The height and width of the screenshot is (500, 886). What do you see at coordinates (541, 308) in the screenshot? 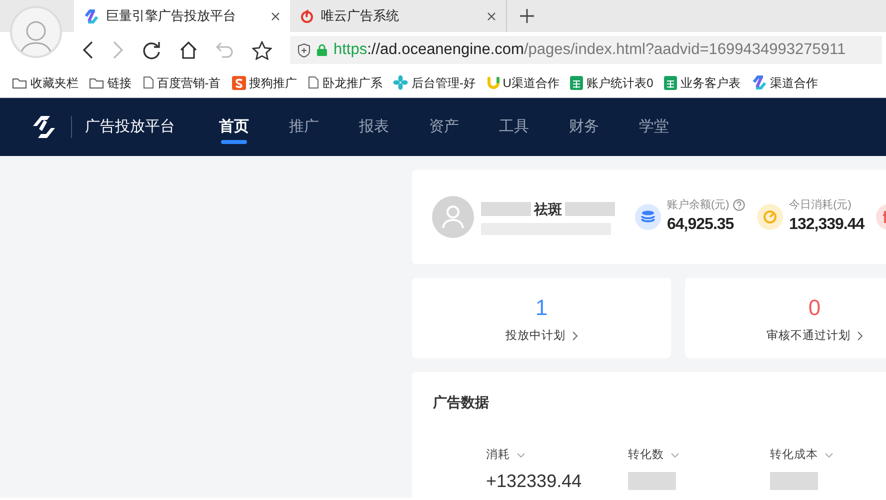
I see `count: 1` at bounding box center [541, 308].